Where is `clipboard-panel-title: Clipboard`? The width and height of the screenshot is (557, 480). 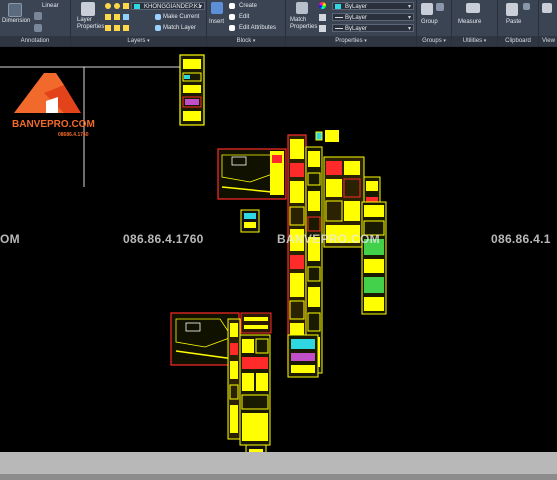 clipboard-panel-title: Clipboard is located at coordinates (518, 41).